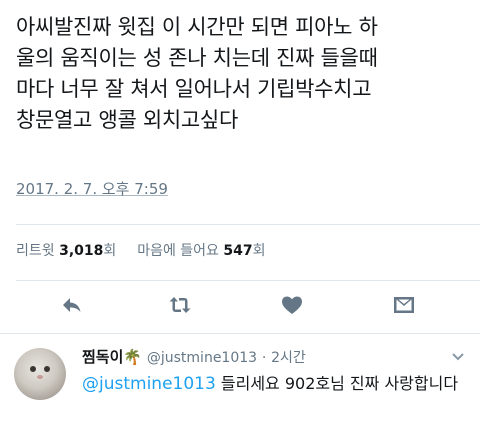 This screenshot has width=480, height=423. What do you see at coordinates (110, 251) in the screenshot?
I see `retweets-unit: 회` at bounding box center [110, 251].